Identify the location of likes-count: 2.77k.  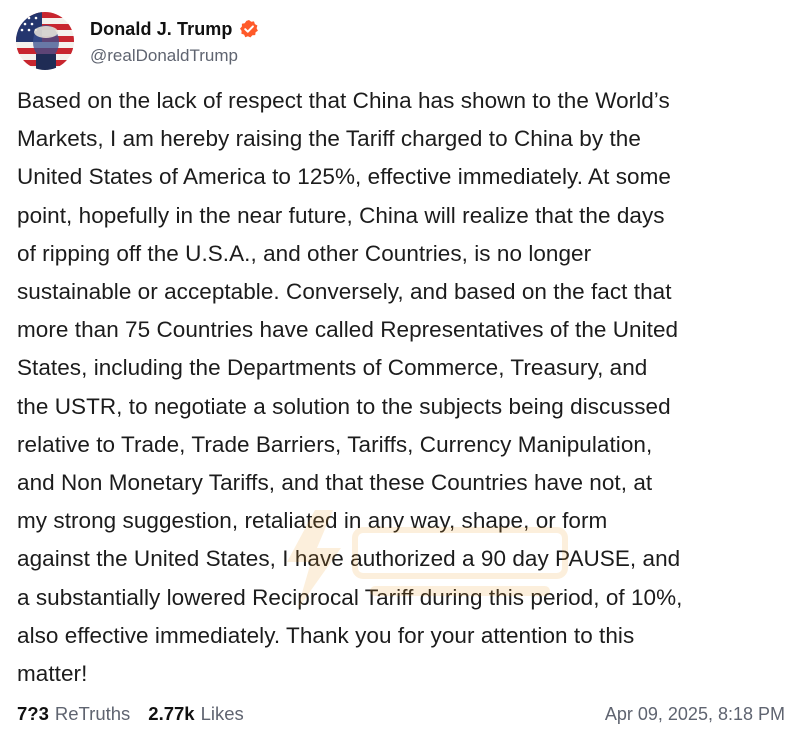
(171, 714).